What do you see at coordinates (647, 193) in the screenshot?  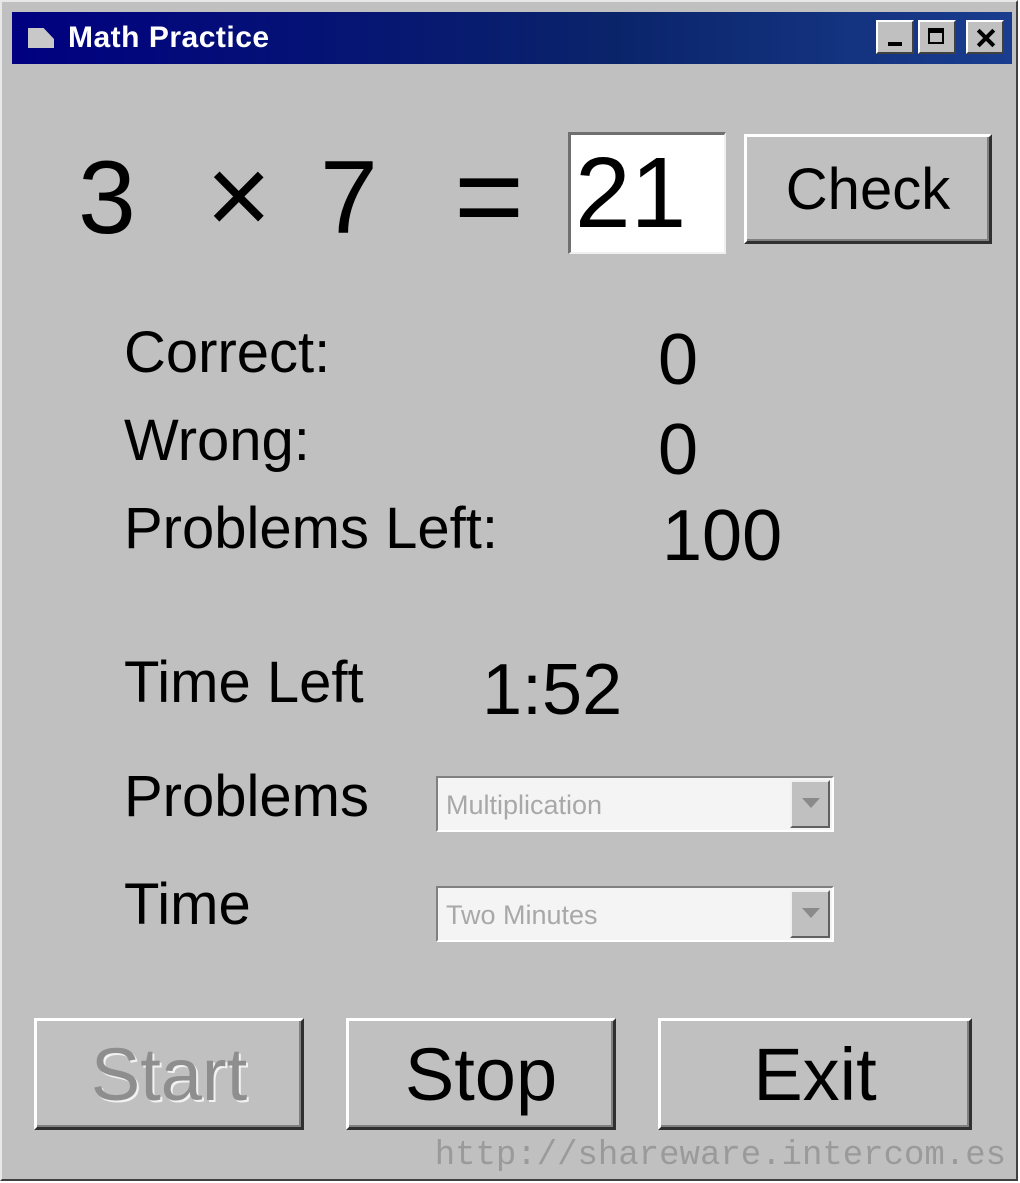 I see `answer-input` at bounding box center [647, 193].